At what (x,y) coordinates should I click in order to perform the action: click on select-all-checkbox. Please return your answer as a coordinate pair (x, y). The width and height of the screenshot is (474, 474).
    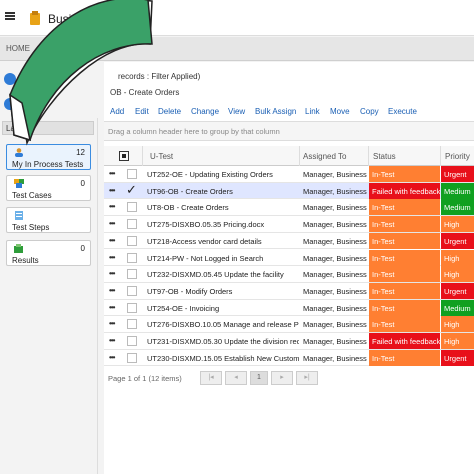
    Looking at the image, I should click on (124, 156).